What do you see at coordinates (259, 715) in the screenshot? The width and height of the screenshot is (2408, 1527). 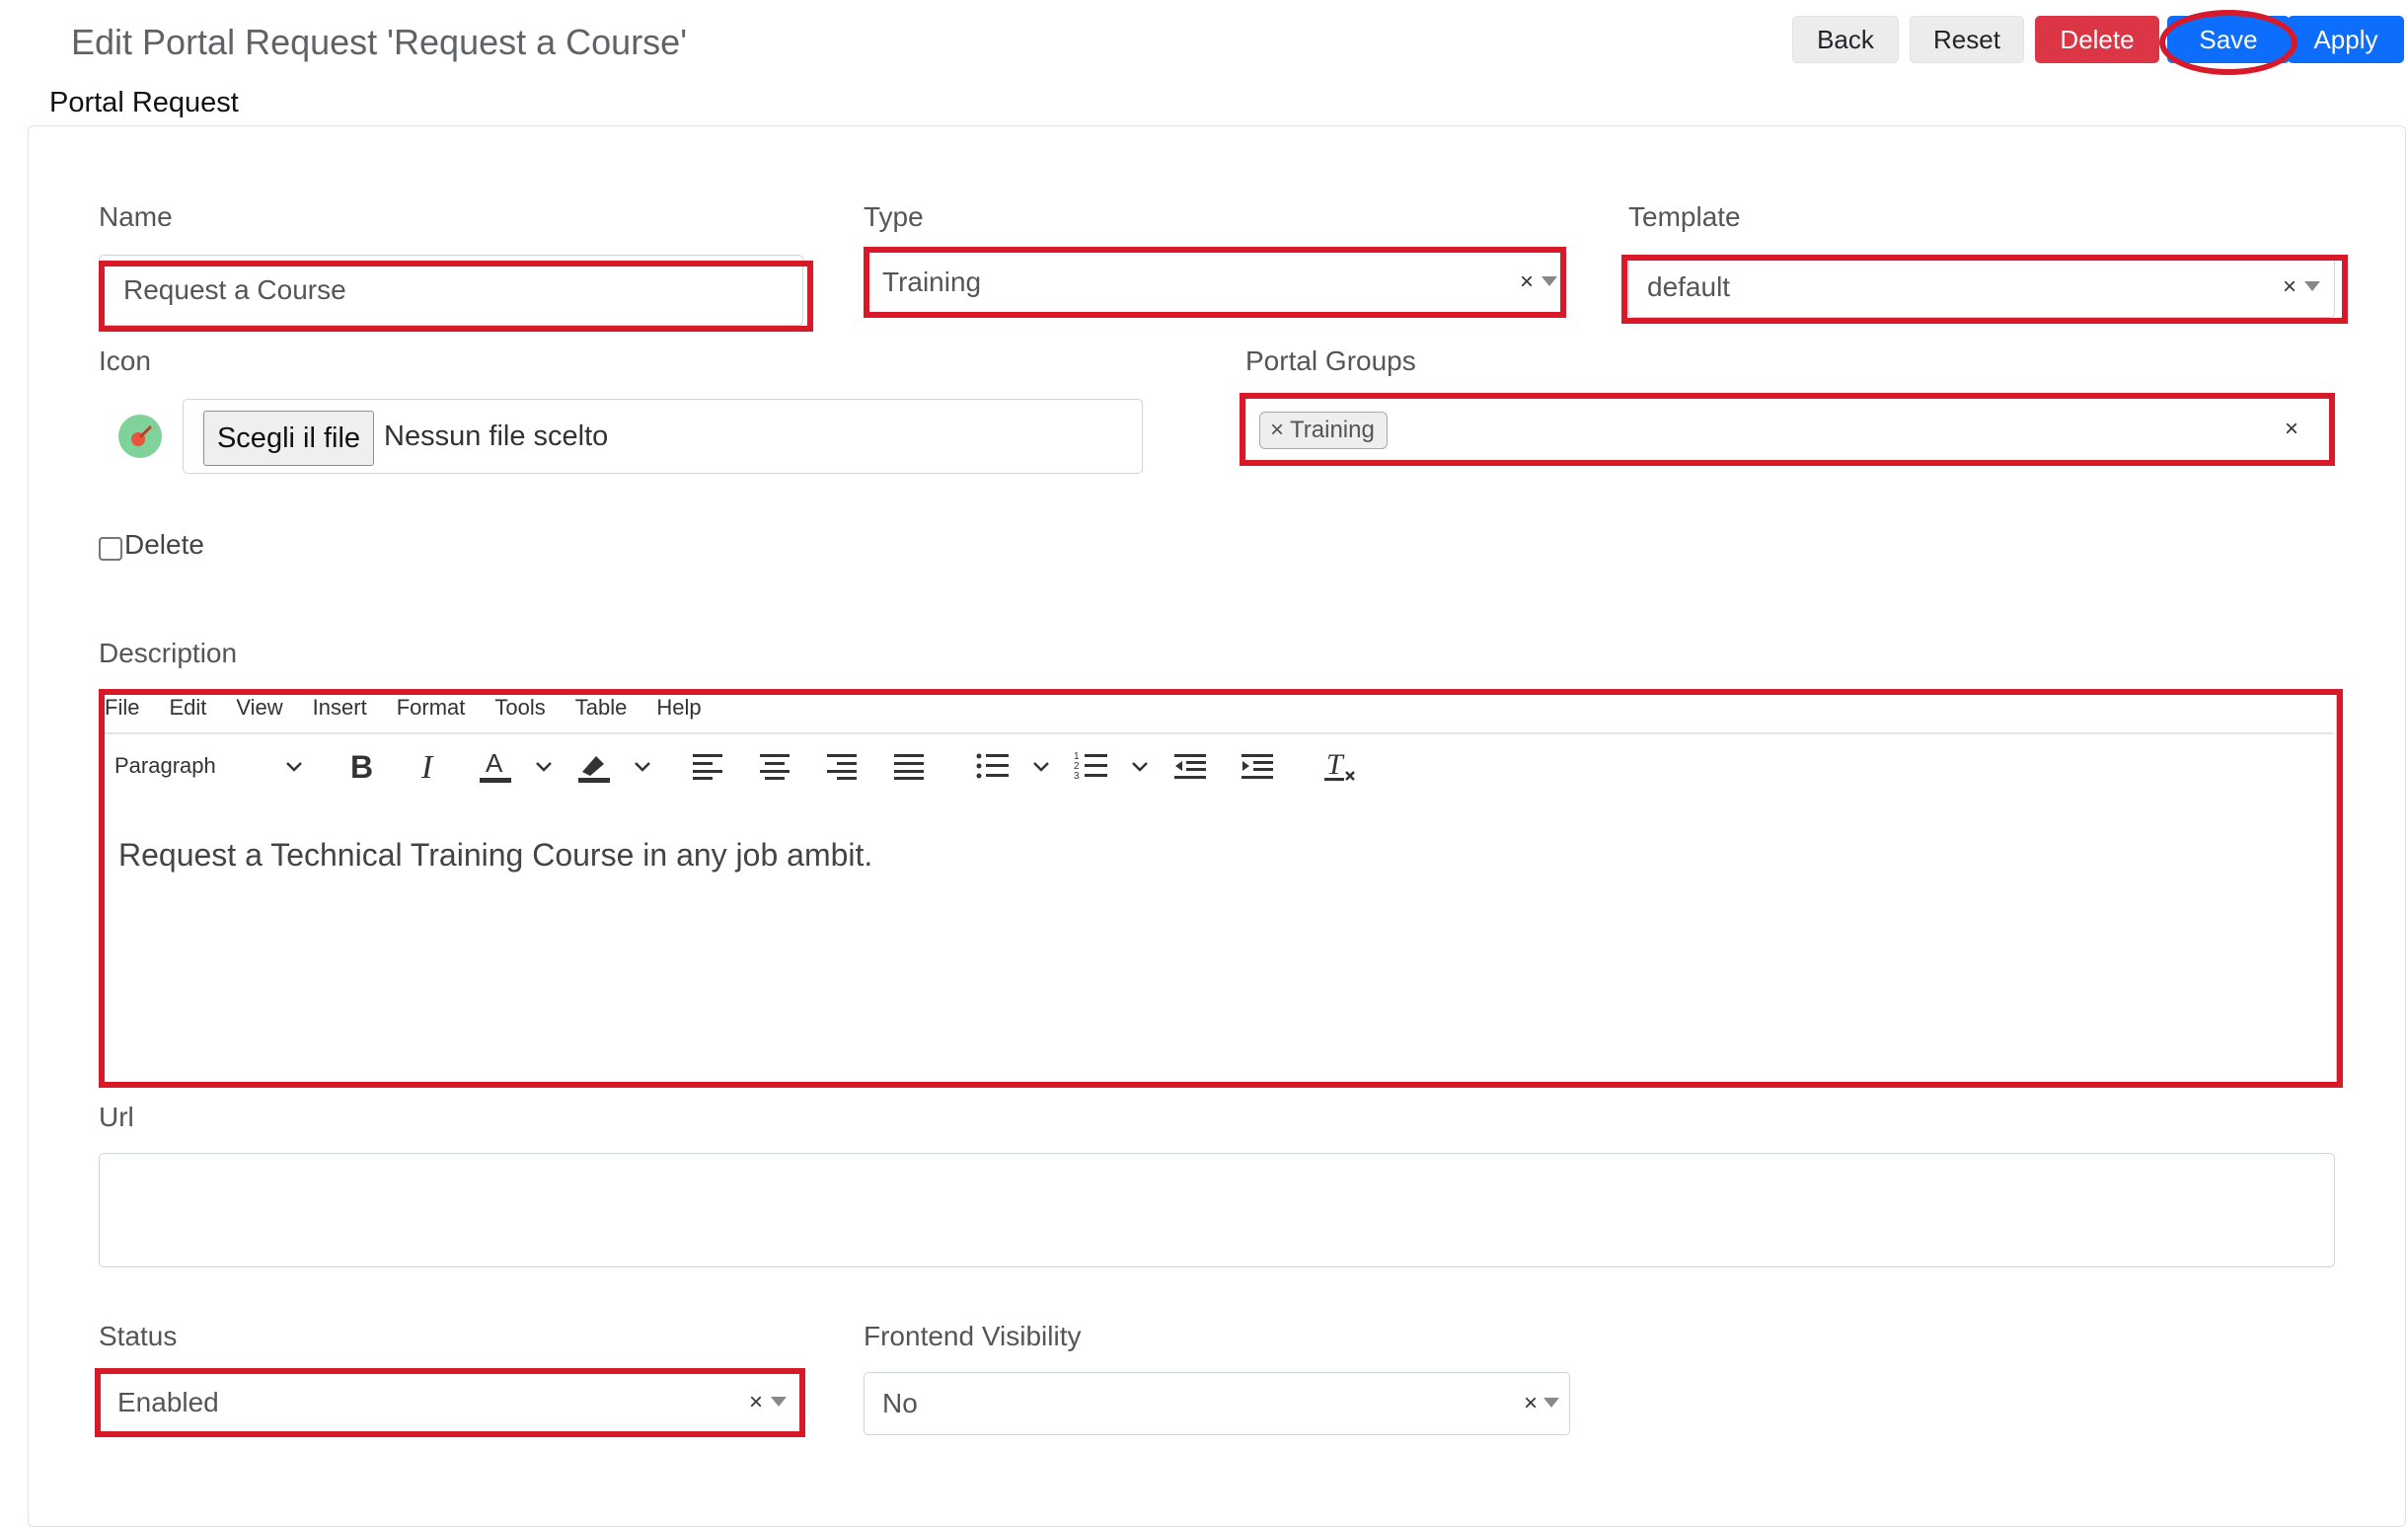 I see `menu-view: View` at bounding box center [259, 715].